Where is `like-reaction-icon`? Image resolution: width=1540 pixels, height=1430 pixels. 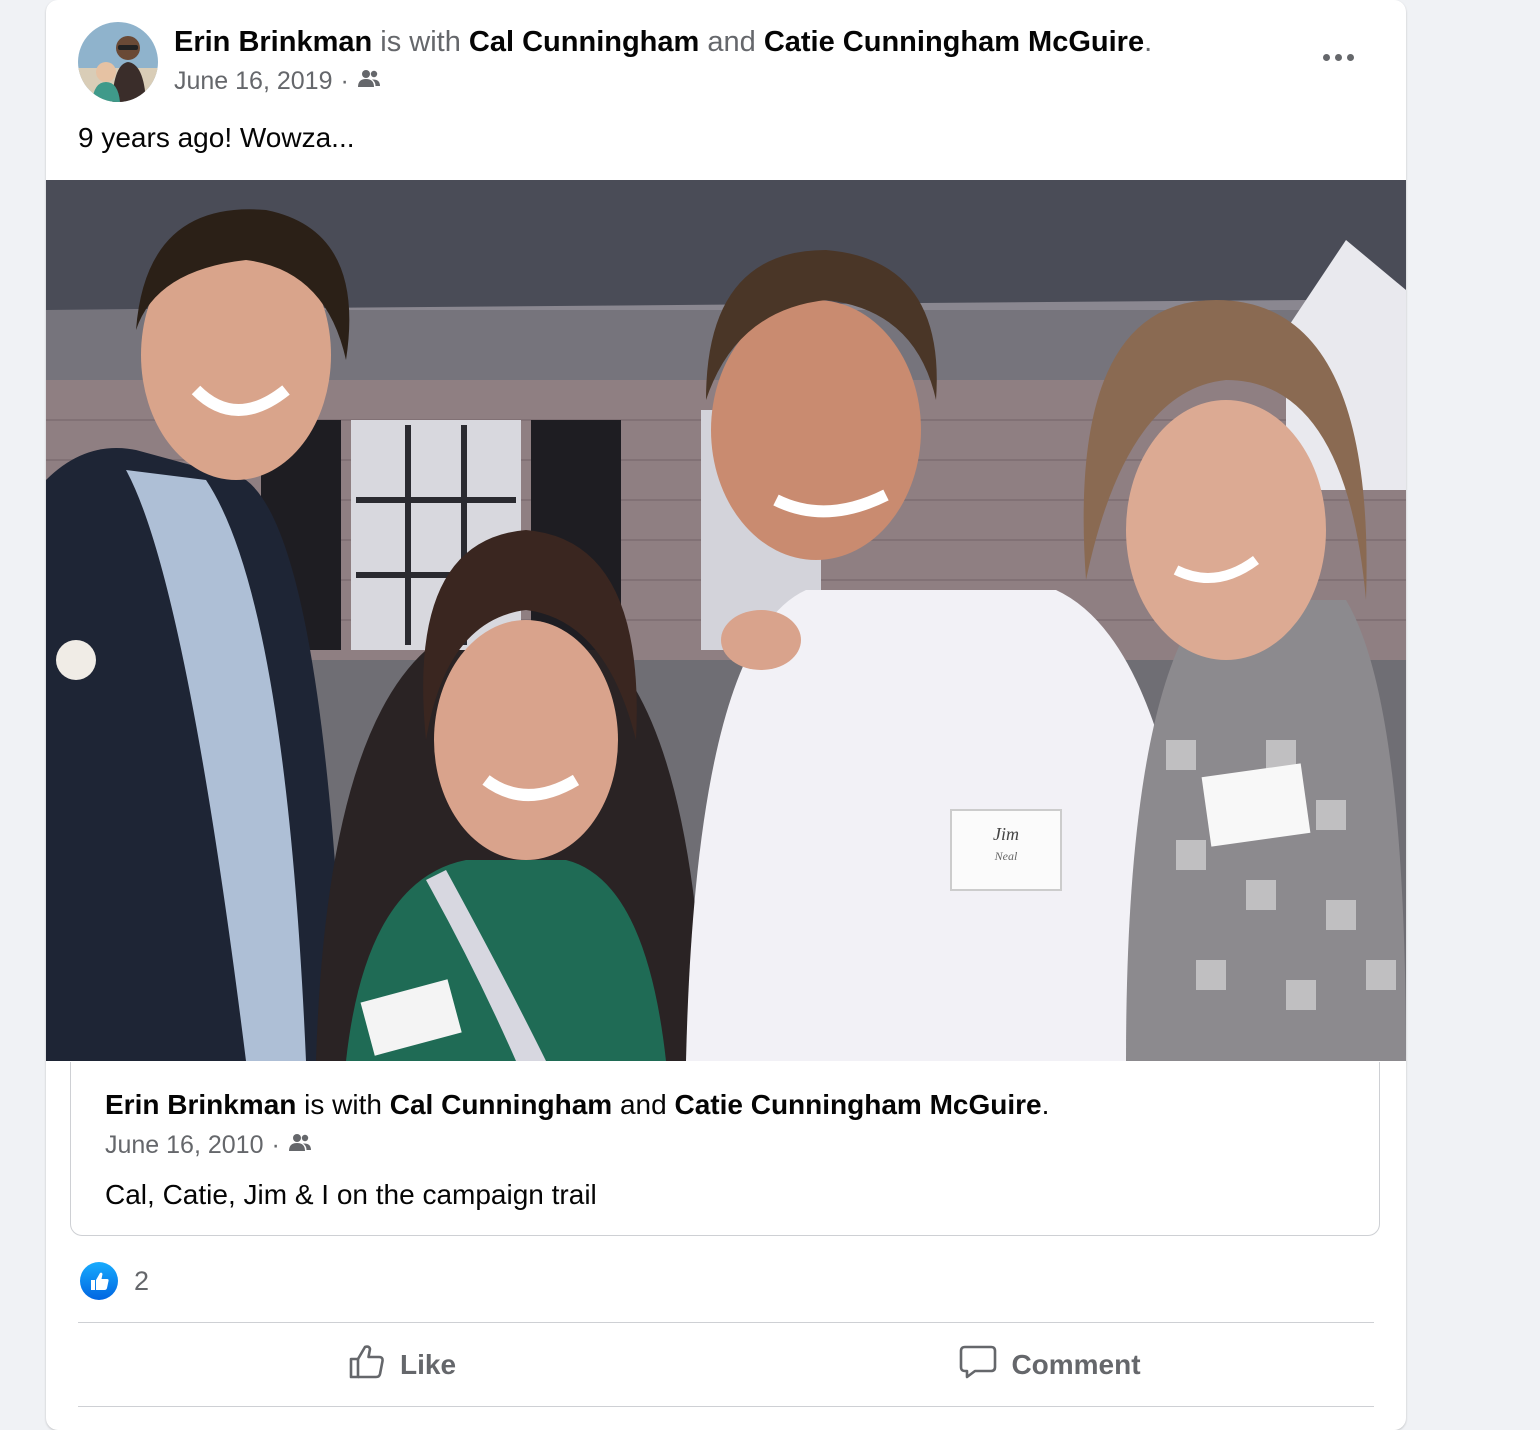
like-reaction-icon is located at coordinates (99, 1281).